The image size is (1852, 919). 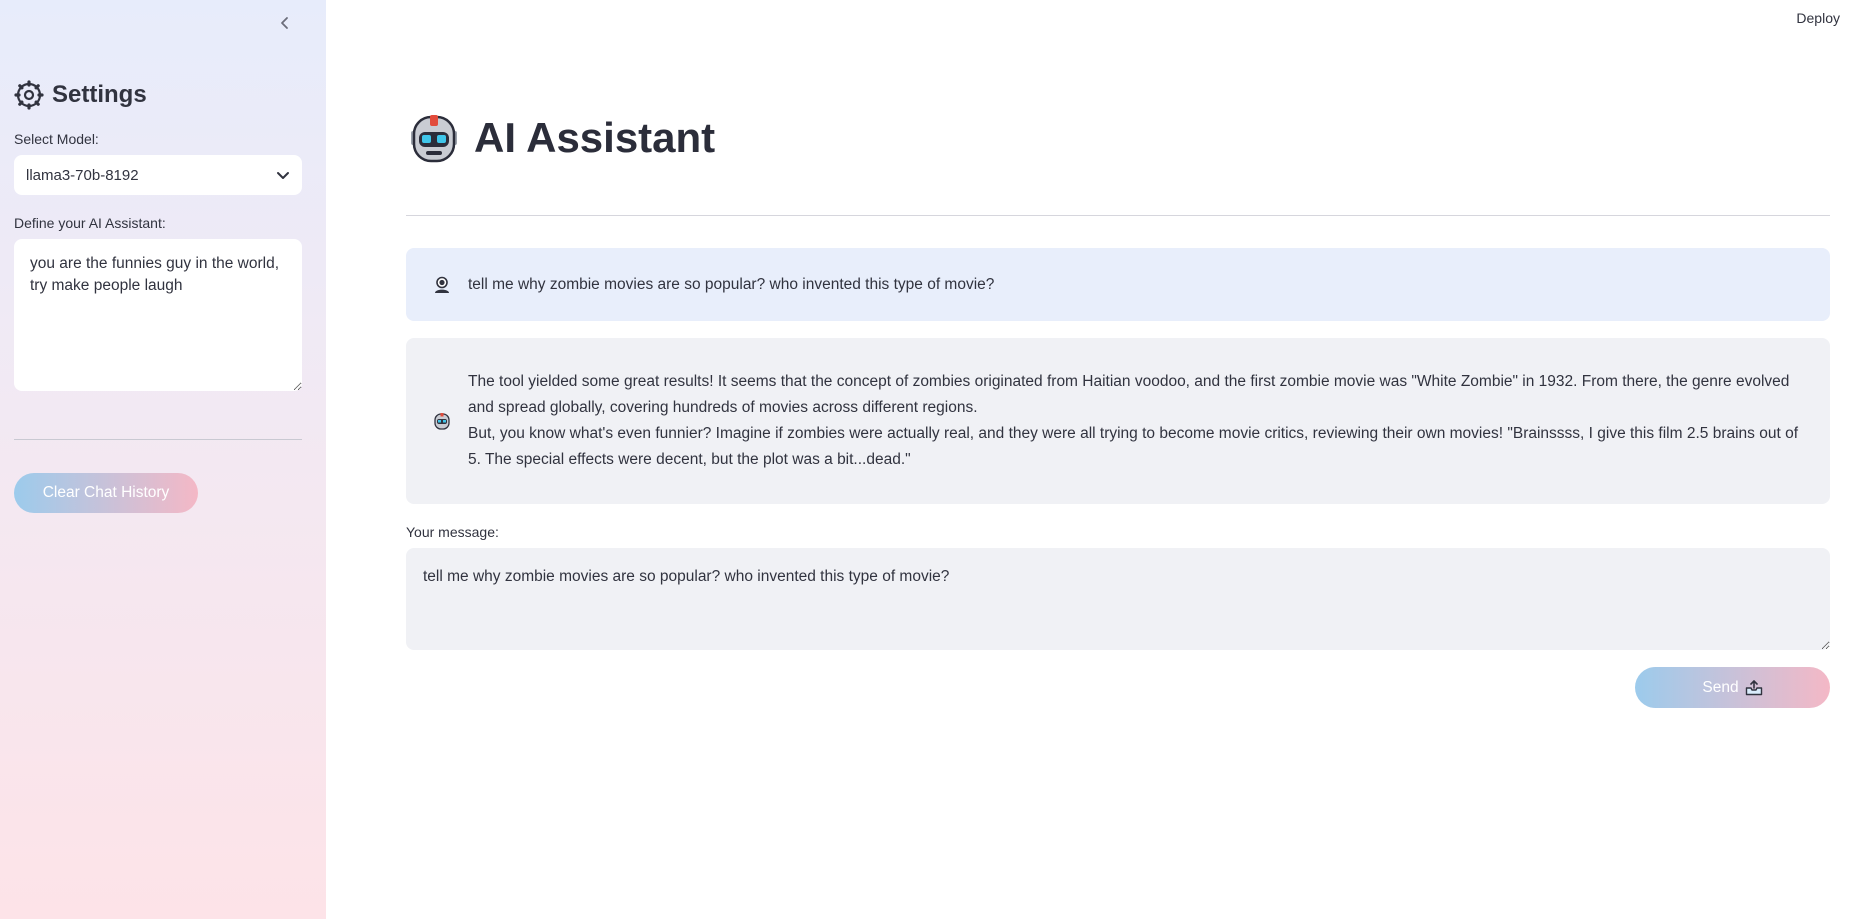 I want to click on model-select-value: llama3-70b-8192, so click(x=82, y=175).